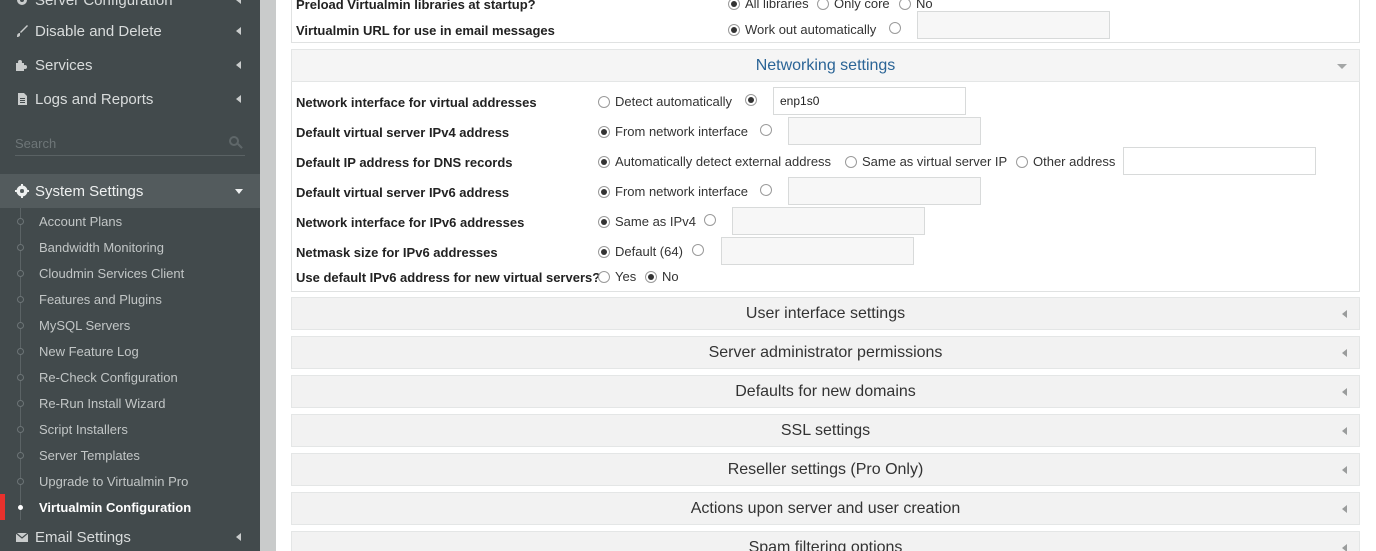 The height and width of the screenshot is (551, 1376). I want to click on section-header: Actions upon server and user creation, so click(825, 508).